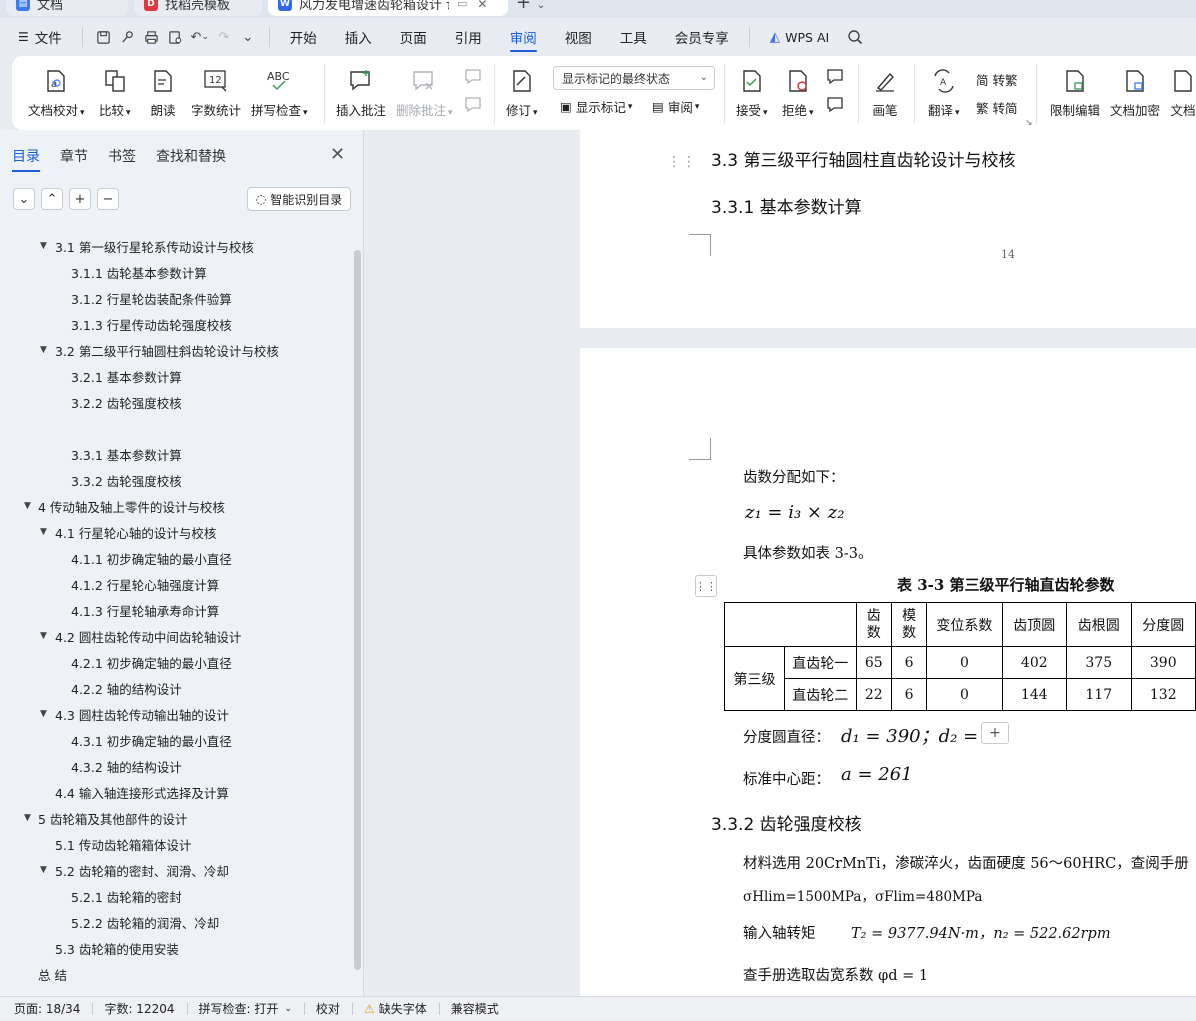 This screenshot has height=1021, width=1196. What do you see at coordinates (26, 159) in the screenshot?
I see `tab-toc: 目录` at bounding box center [26, 159].